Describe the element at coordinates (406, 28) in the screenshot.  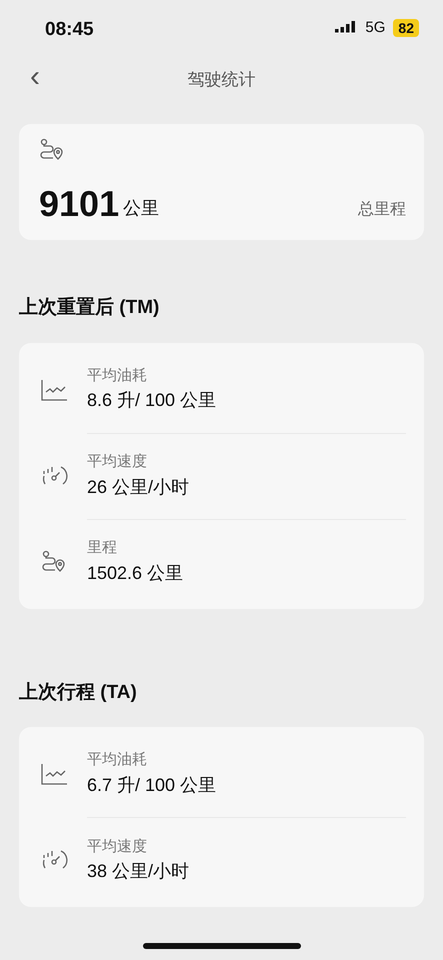
I see `battery-level: 82` at that location.